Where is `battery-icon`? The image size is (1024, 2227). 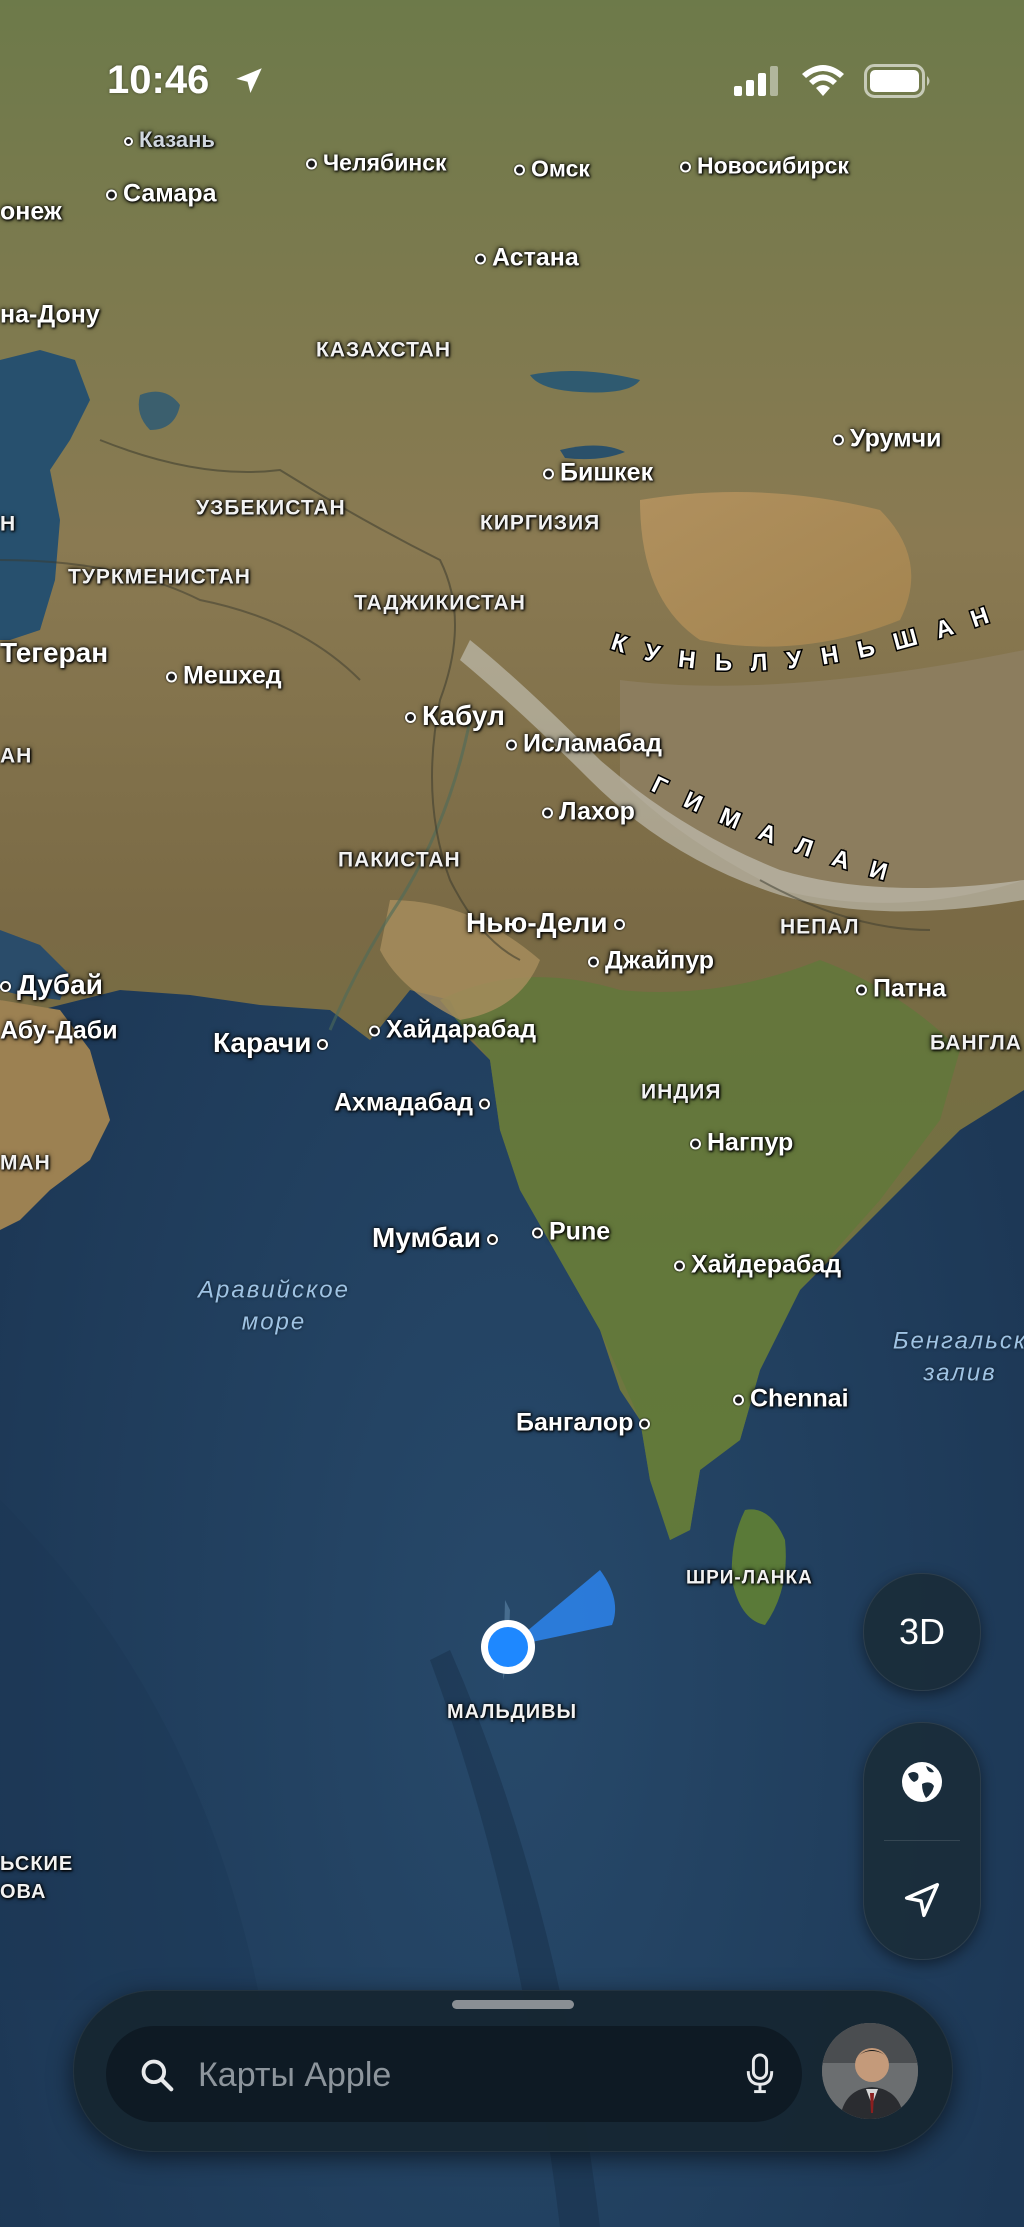
battery-icon is located at coordinates (897, 81).